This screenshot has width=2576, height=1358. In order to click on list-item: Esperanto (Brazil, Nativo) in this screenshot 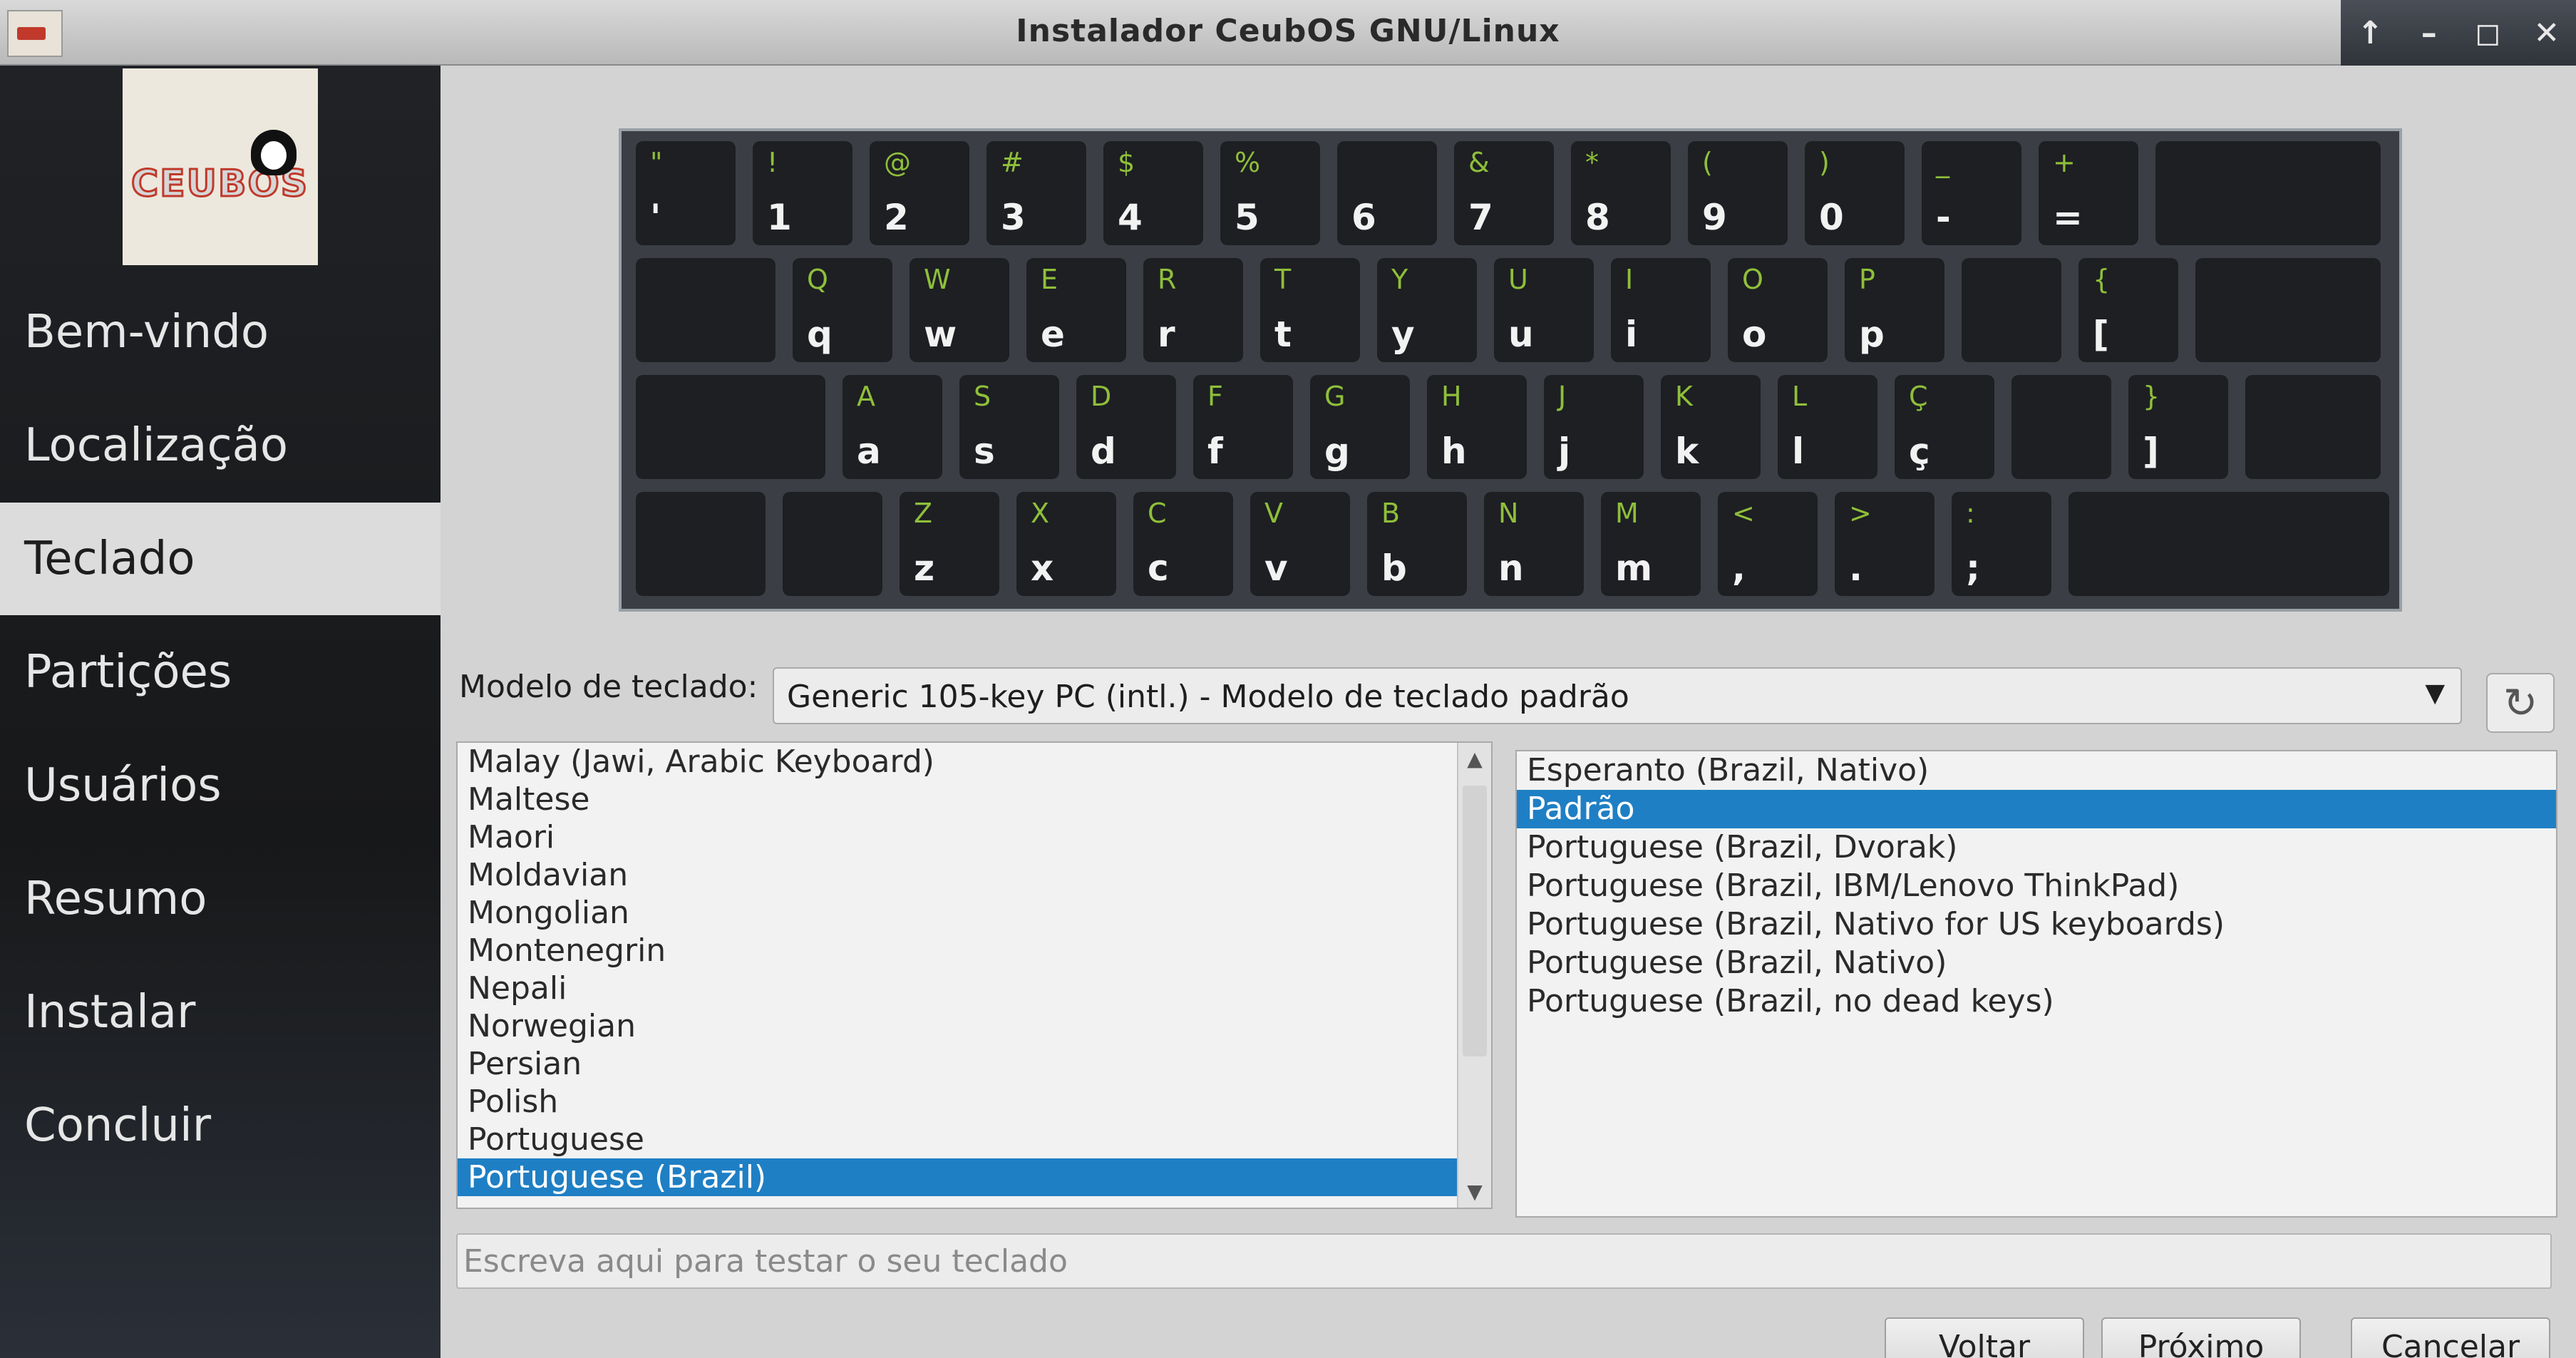, I will do `click(2036, 770)`.